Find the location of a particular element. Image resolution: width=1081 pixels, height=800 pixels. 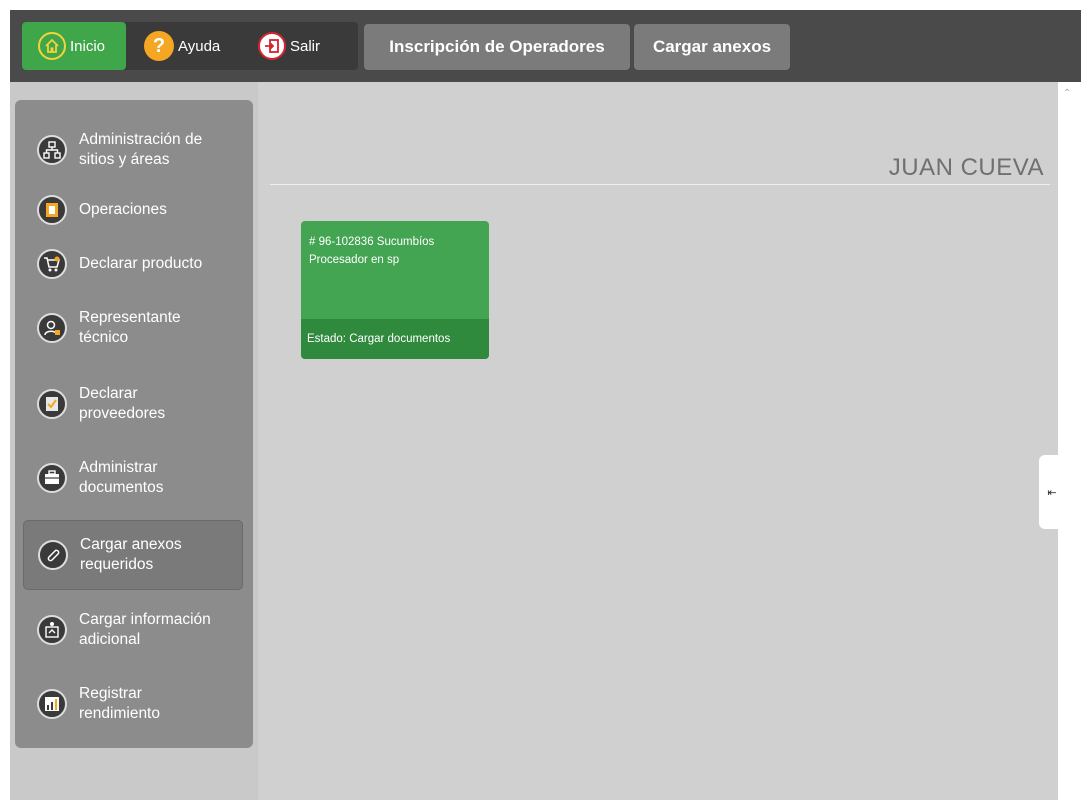

main-button-group: Inicio ? Ayuda Salir is located at coordinates (190, 46).